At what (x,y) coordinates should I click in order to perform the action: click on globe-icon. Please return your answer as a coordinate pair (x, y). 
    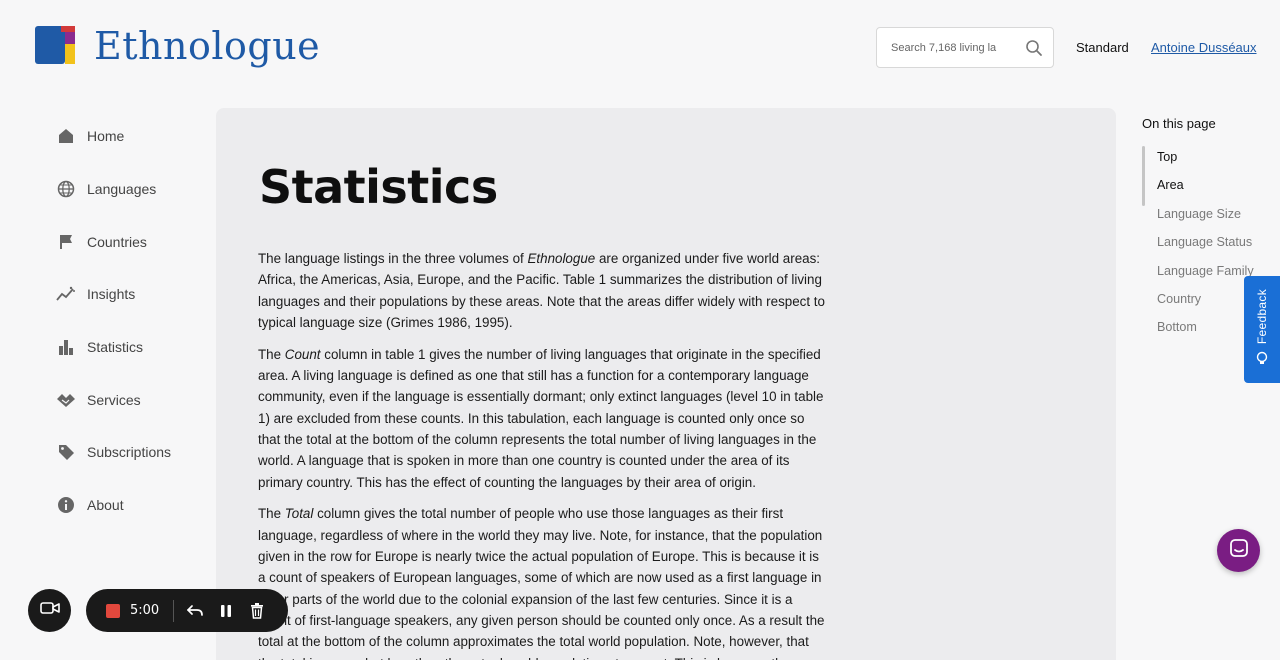
    Looking at the image, I should click on (66, 189).